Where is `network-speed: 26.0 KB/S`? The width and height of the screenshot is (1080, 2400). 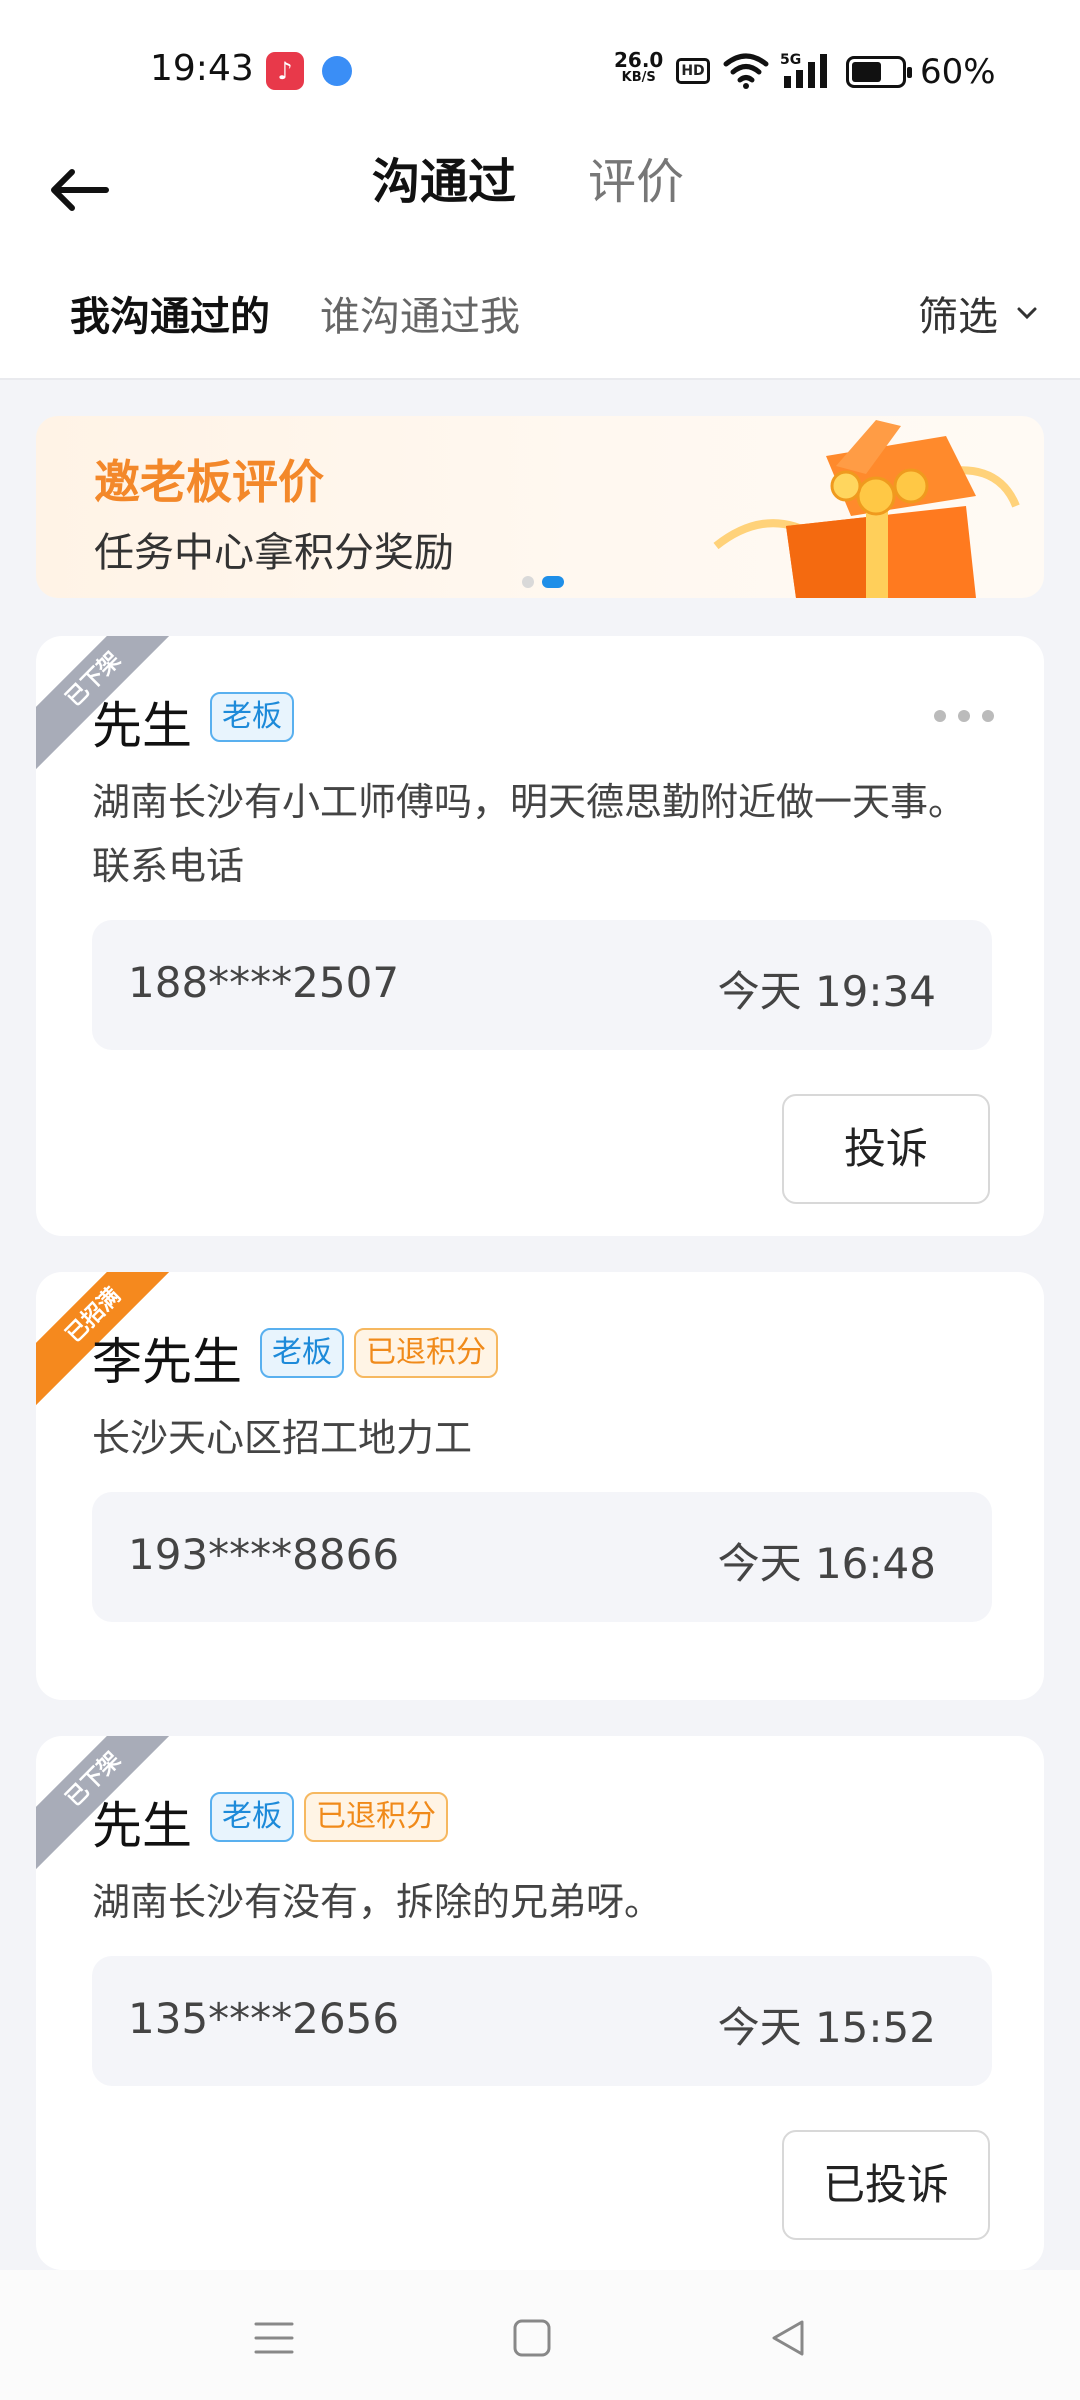 network-speed: 26.0 KB/S is located at coordinates (639, 66).